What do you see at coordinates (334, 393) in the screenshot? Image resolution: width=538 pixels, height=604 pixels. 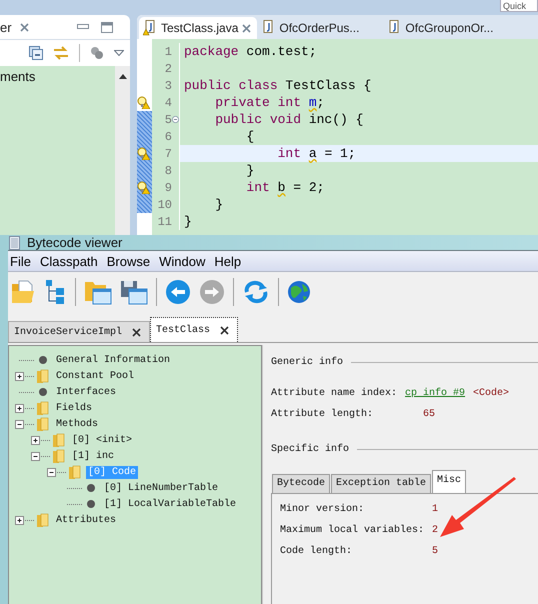 I see `field-label: Attribute name index:` at bounding box center [334, 393].